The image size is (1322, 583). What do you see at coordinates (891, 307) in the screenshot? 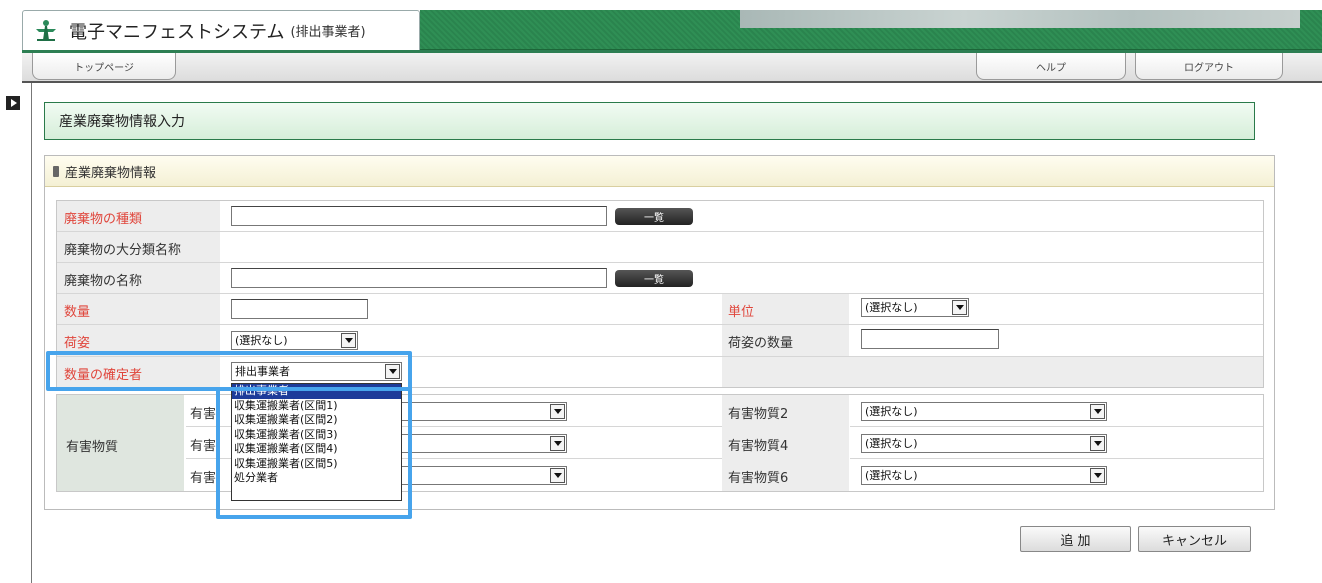
I see `unit-select-value: (選択なし)` at bounding box center [891, 307].